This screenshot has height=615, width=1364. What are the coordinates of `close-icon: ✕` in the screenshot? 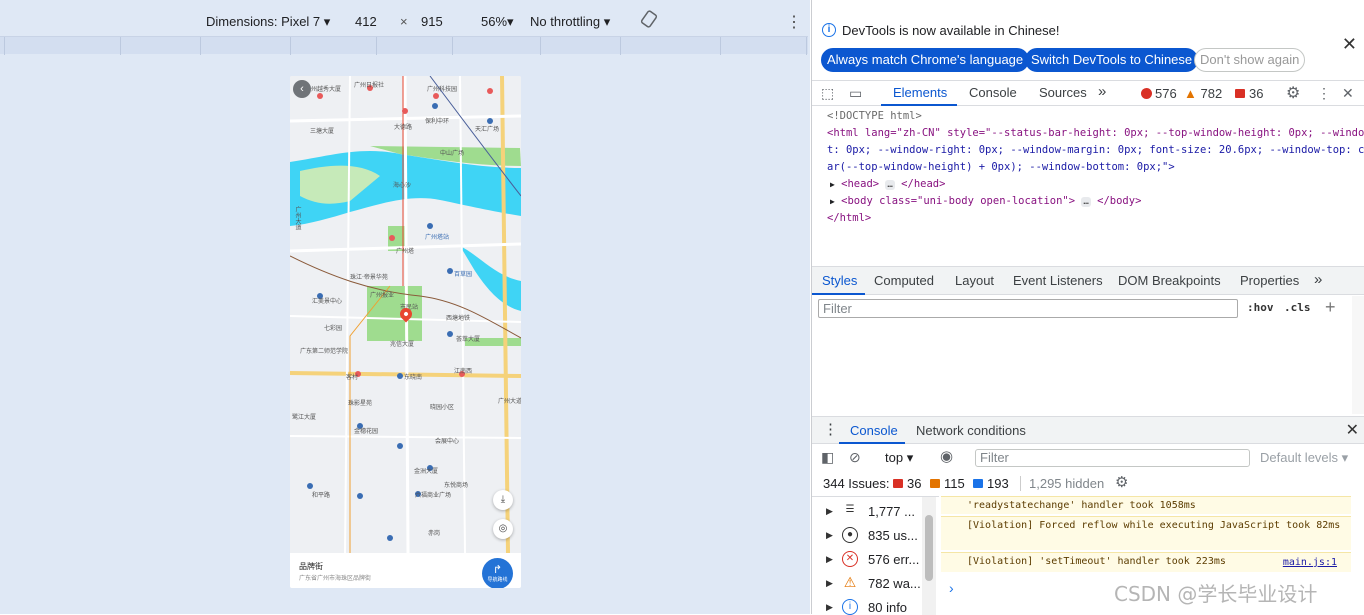 It's located at (1349, 44).